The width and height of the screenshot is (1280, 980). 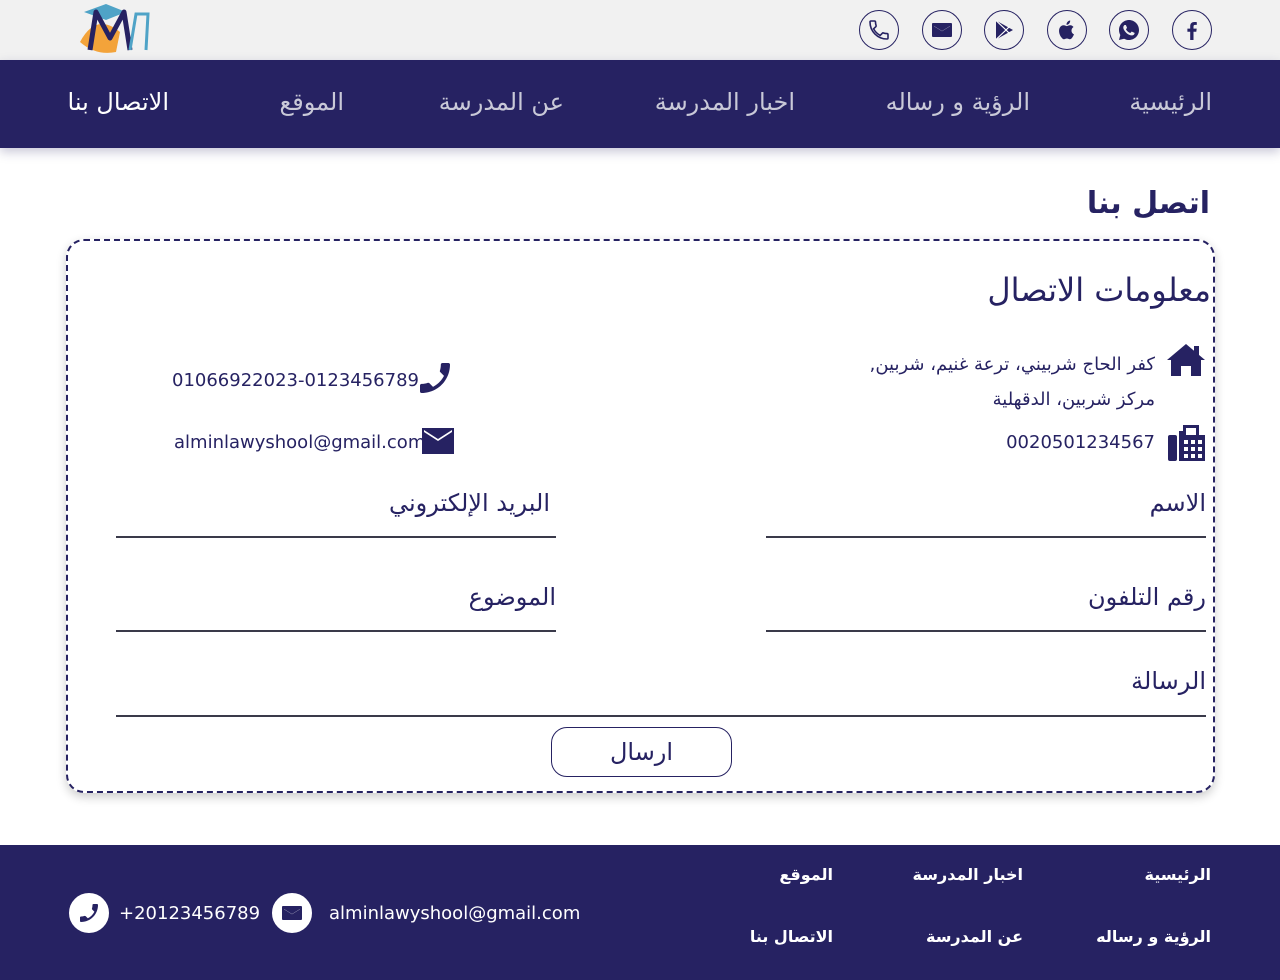 I want to click on footer-phone: +20123456789, so click(x=189, y=913).